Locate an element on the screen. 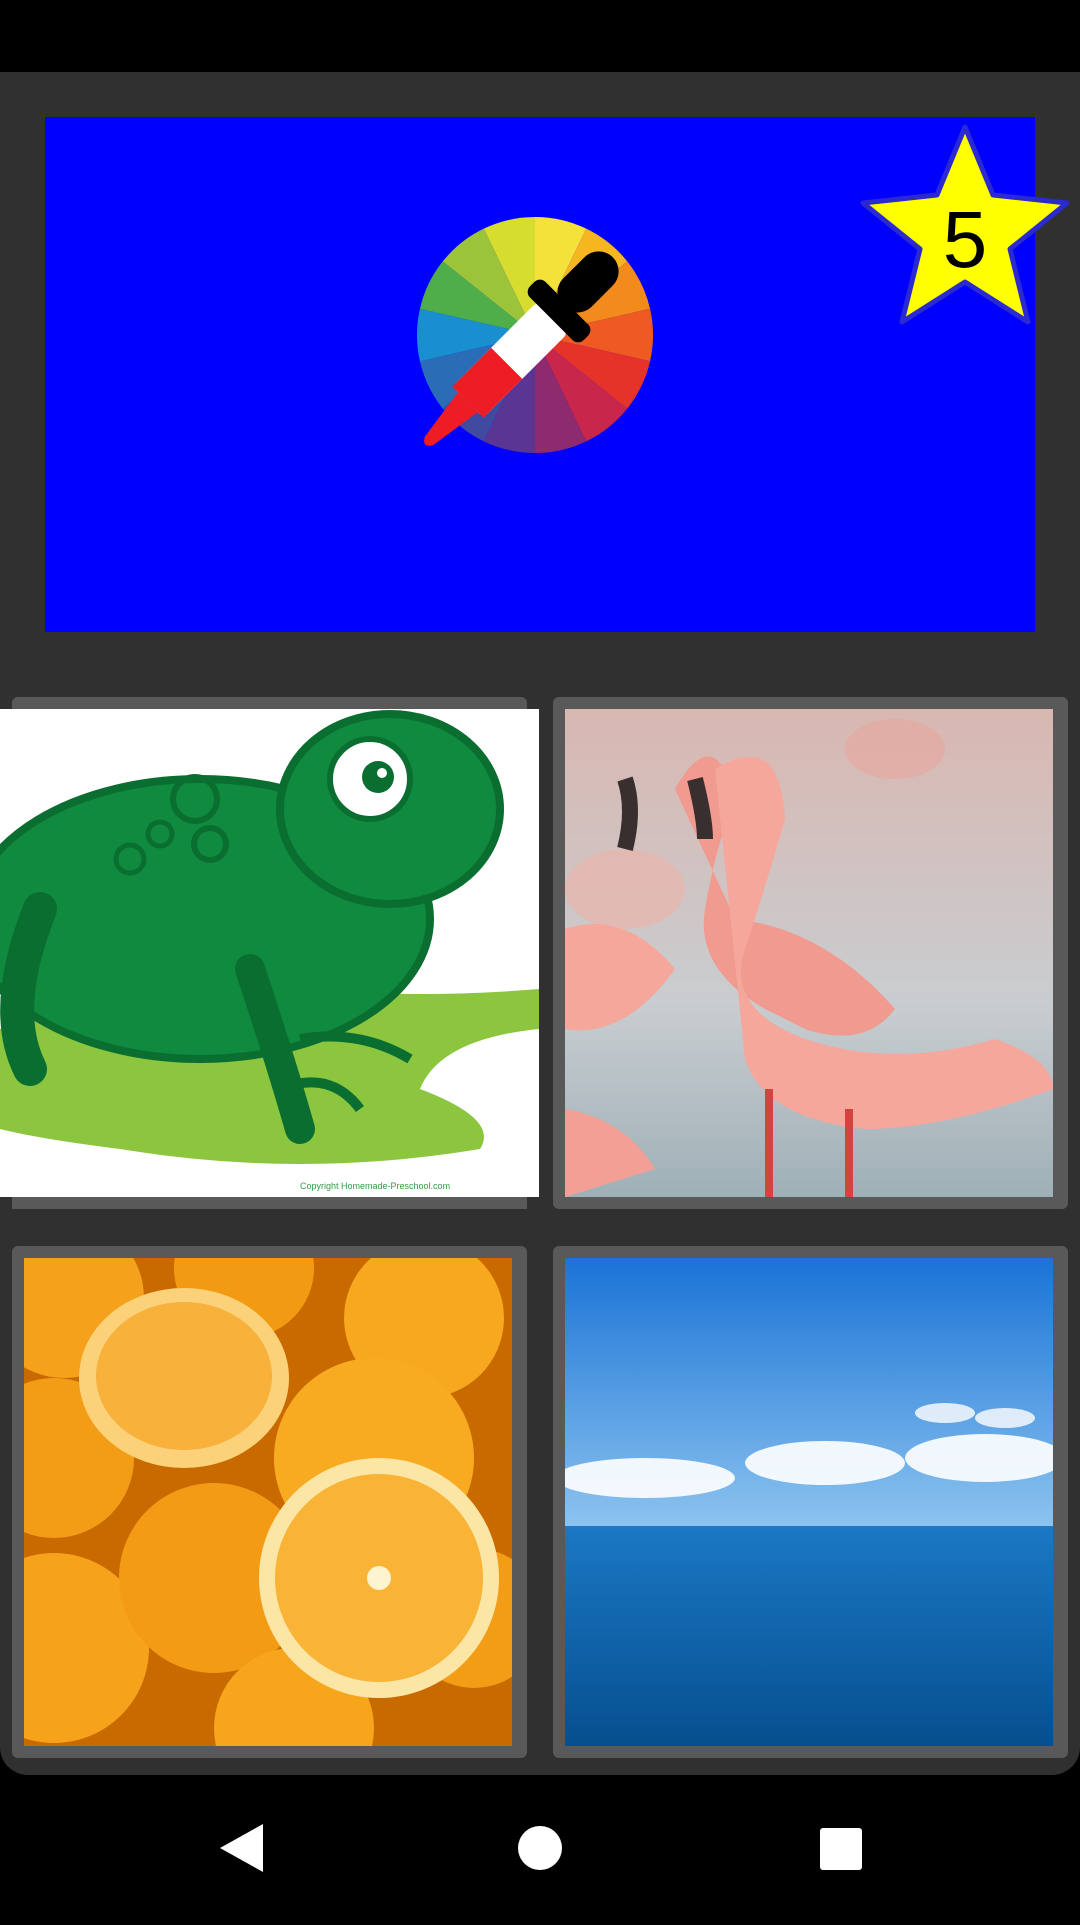 The image size is (1080, 1925). answer-tile-flamingos is located at coordinates (810, 953).